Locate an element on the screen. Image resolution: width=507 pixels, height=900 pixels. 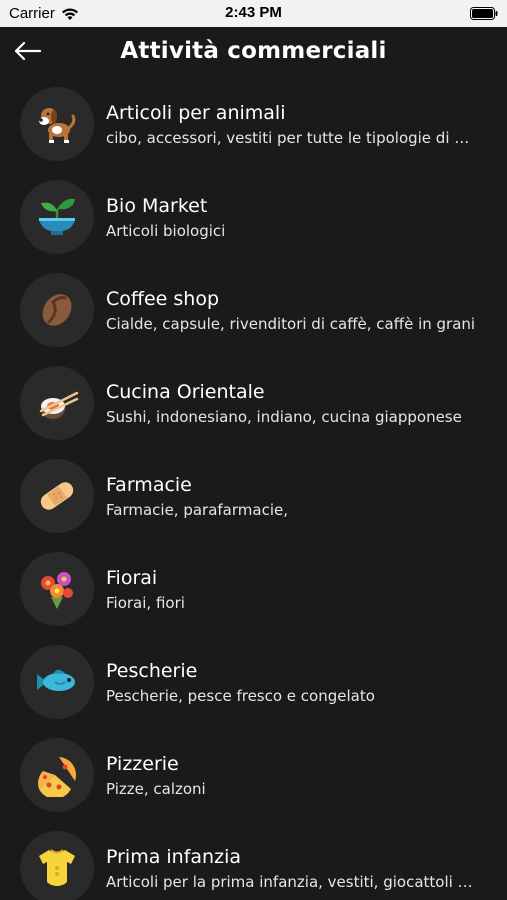
dog-icon is located at coordinates (57, 125).